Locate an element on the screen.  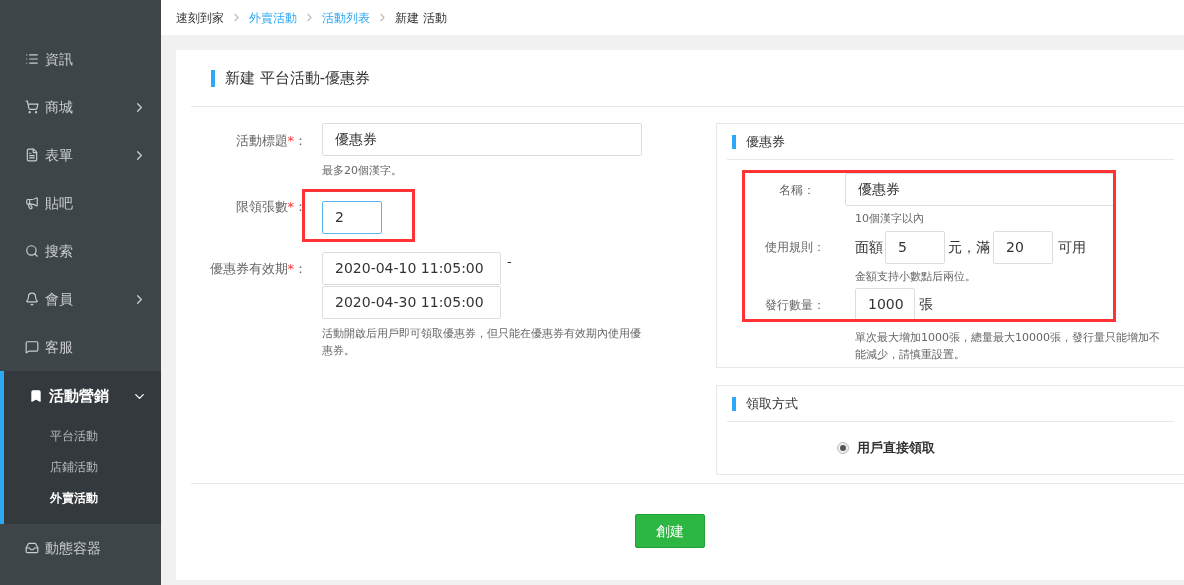
sidebar-item: 會員 is located at coordinates (80, 299).